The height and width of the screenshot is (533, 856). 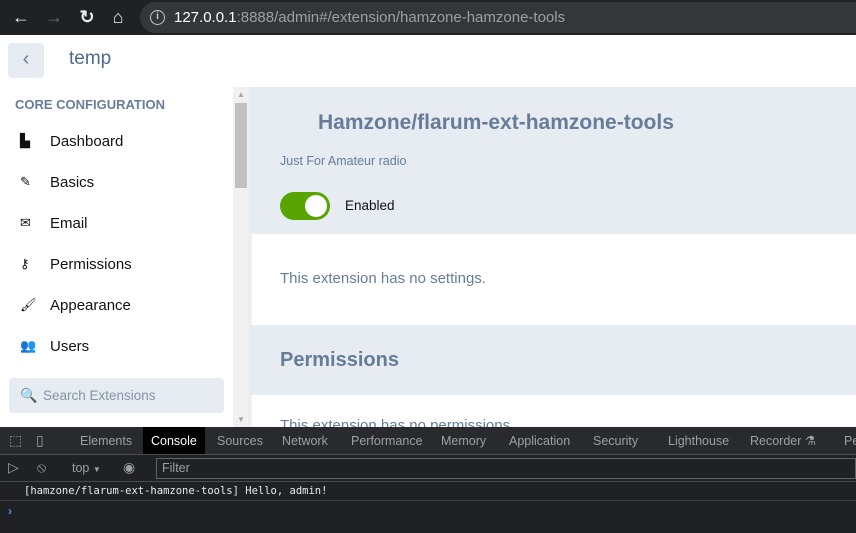 I want to click on extension-title: Hamzone/flarum-ext-hamzone-tools, so click(x=496, y=122).